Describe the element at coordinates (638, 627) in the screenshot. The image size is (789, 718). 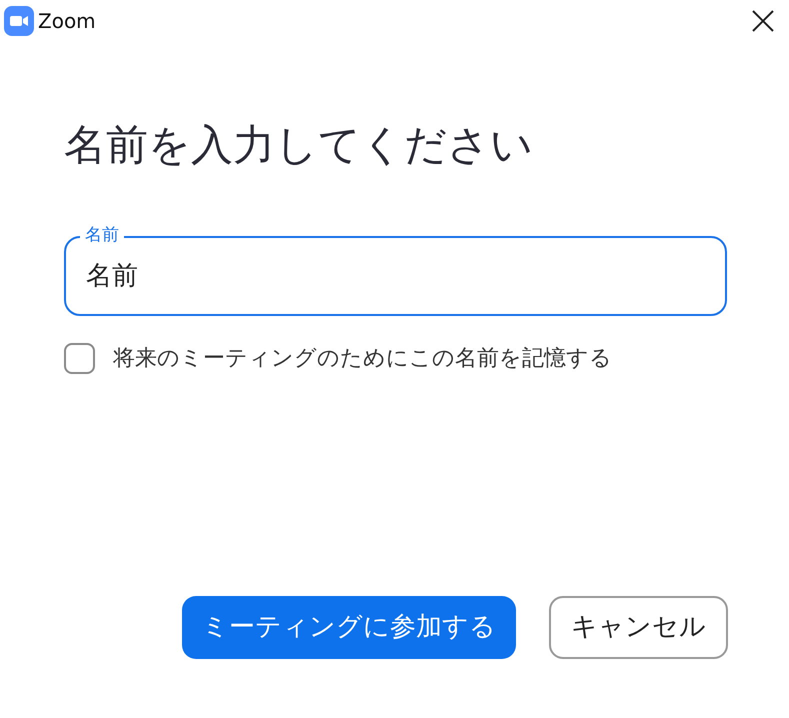
I see `cancel-button: キャンセル` at that location.